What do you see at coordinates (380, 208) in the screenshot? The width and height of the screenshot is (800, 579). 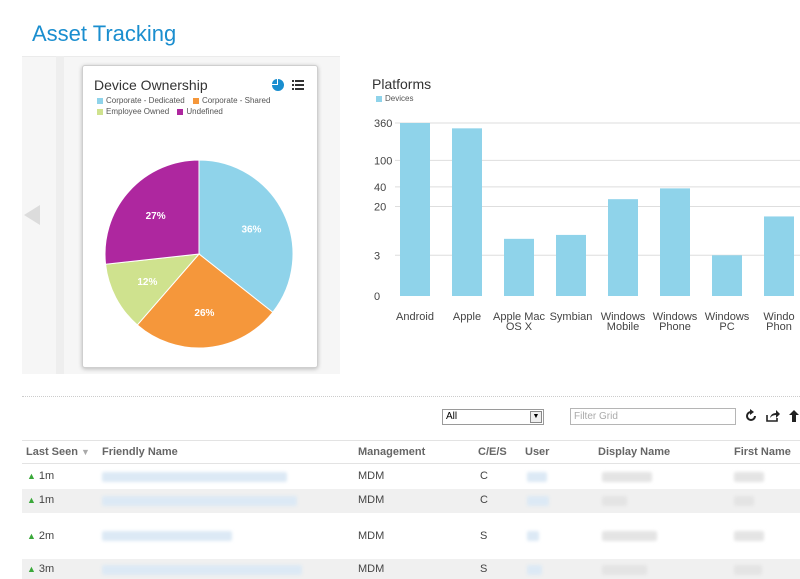 I see `y-tick-label: 20` at bounding box center [380, 208].